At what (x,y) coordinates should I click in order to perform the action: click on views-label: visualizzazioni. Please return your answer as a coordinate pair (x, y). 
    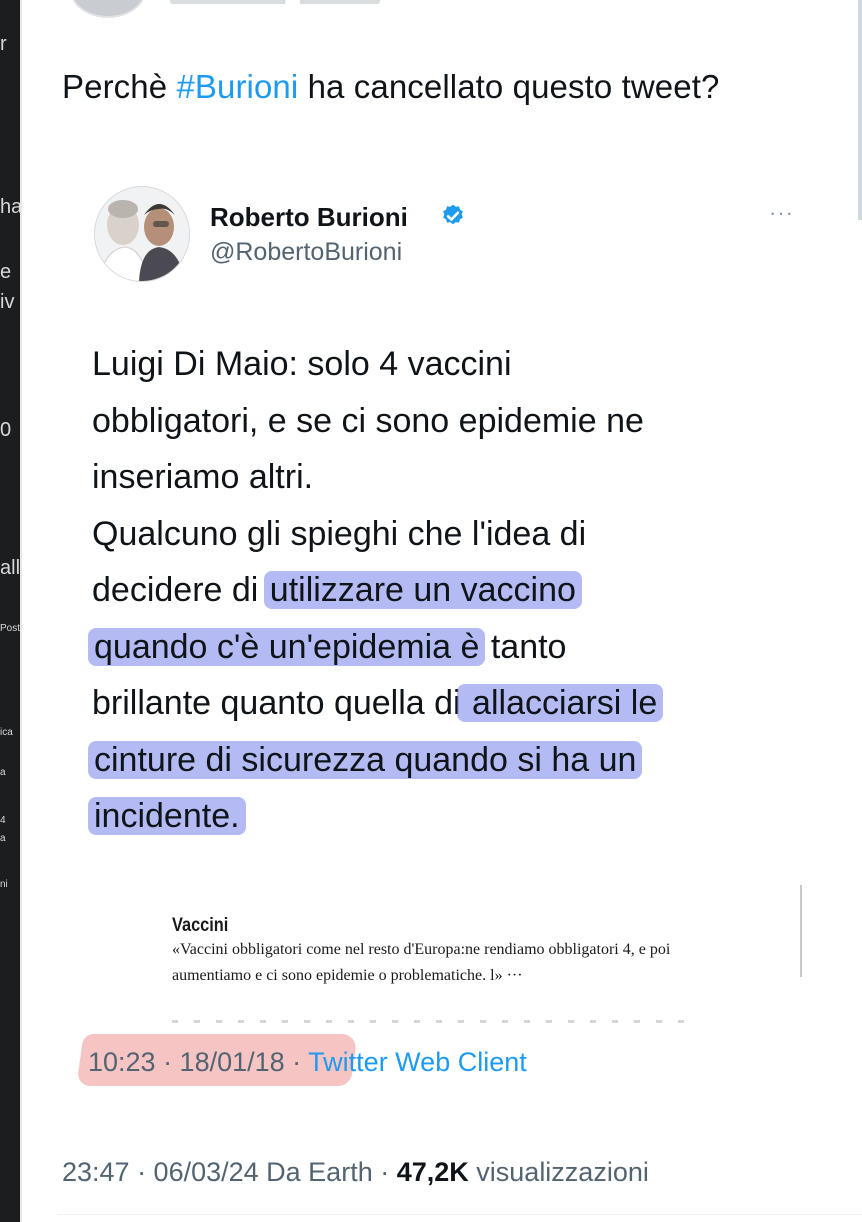
    Looking at the image, I should click on (558, 1172).